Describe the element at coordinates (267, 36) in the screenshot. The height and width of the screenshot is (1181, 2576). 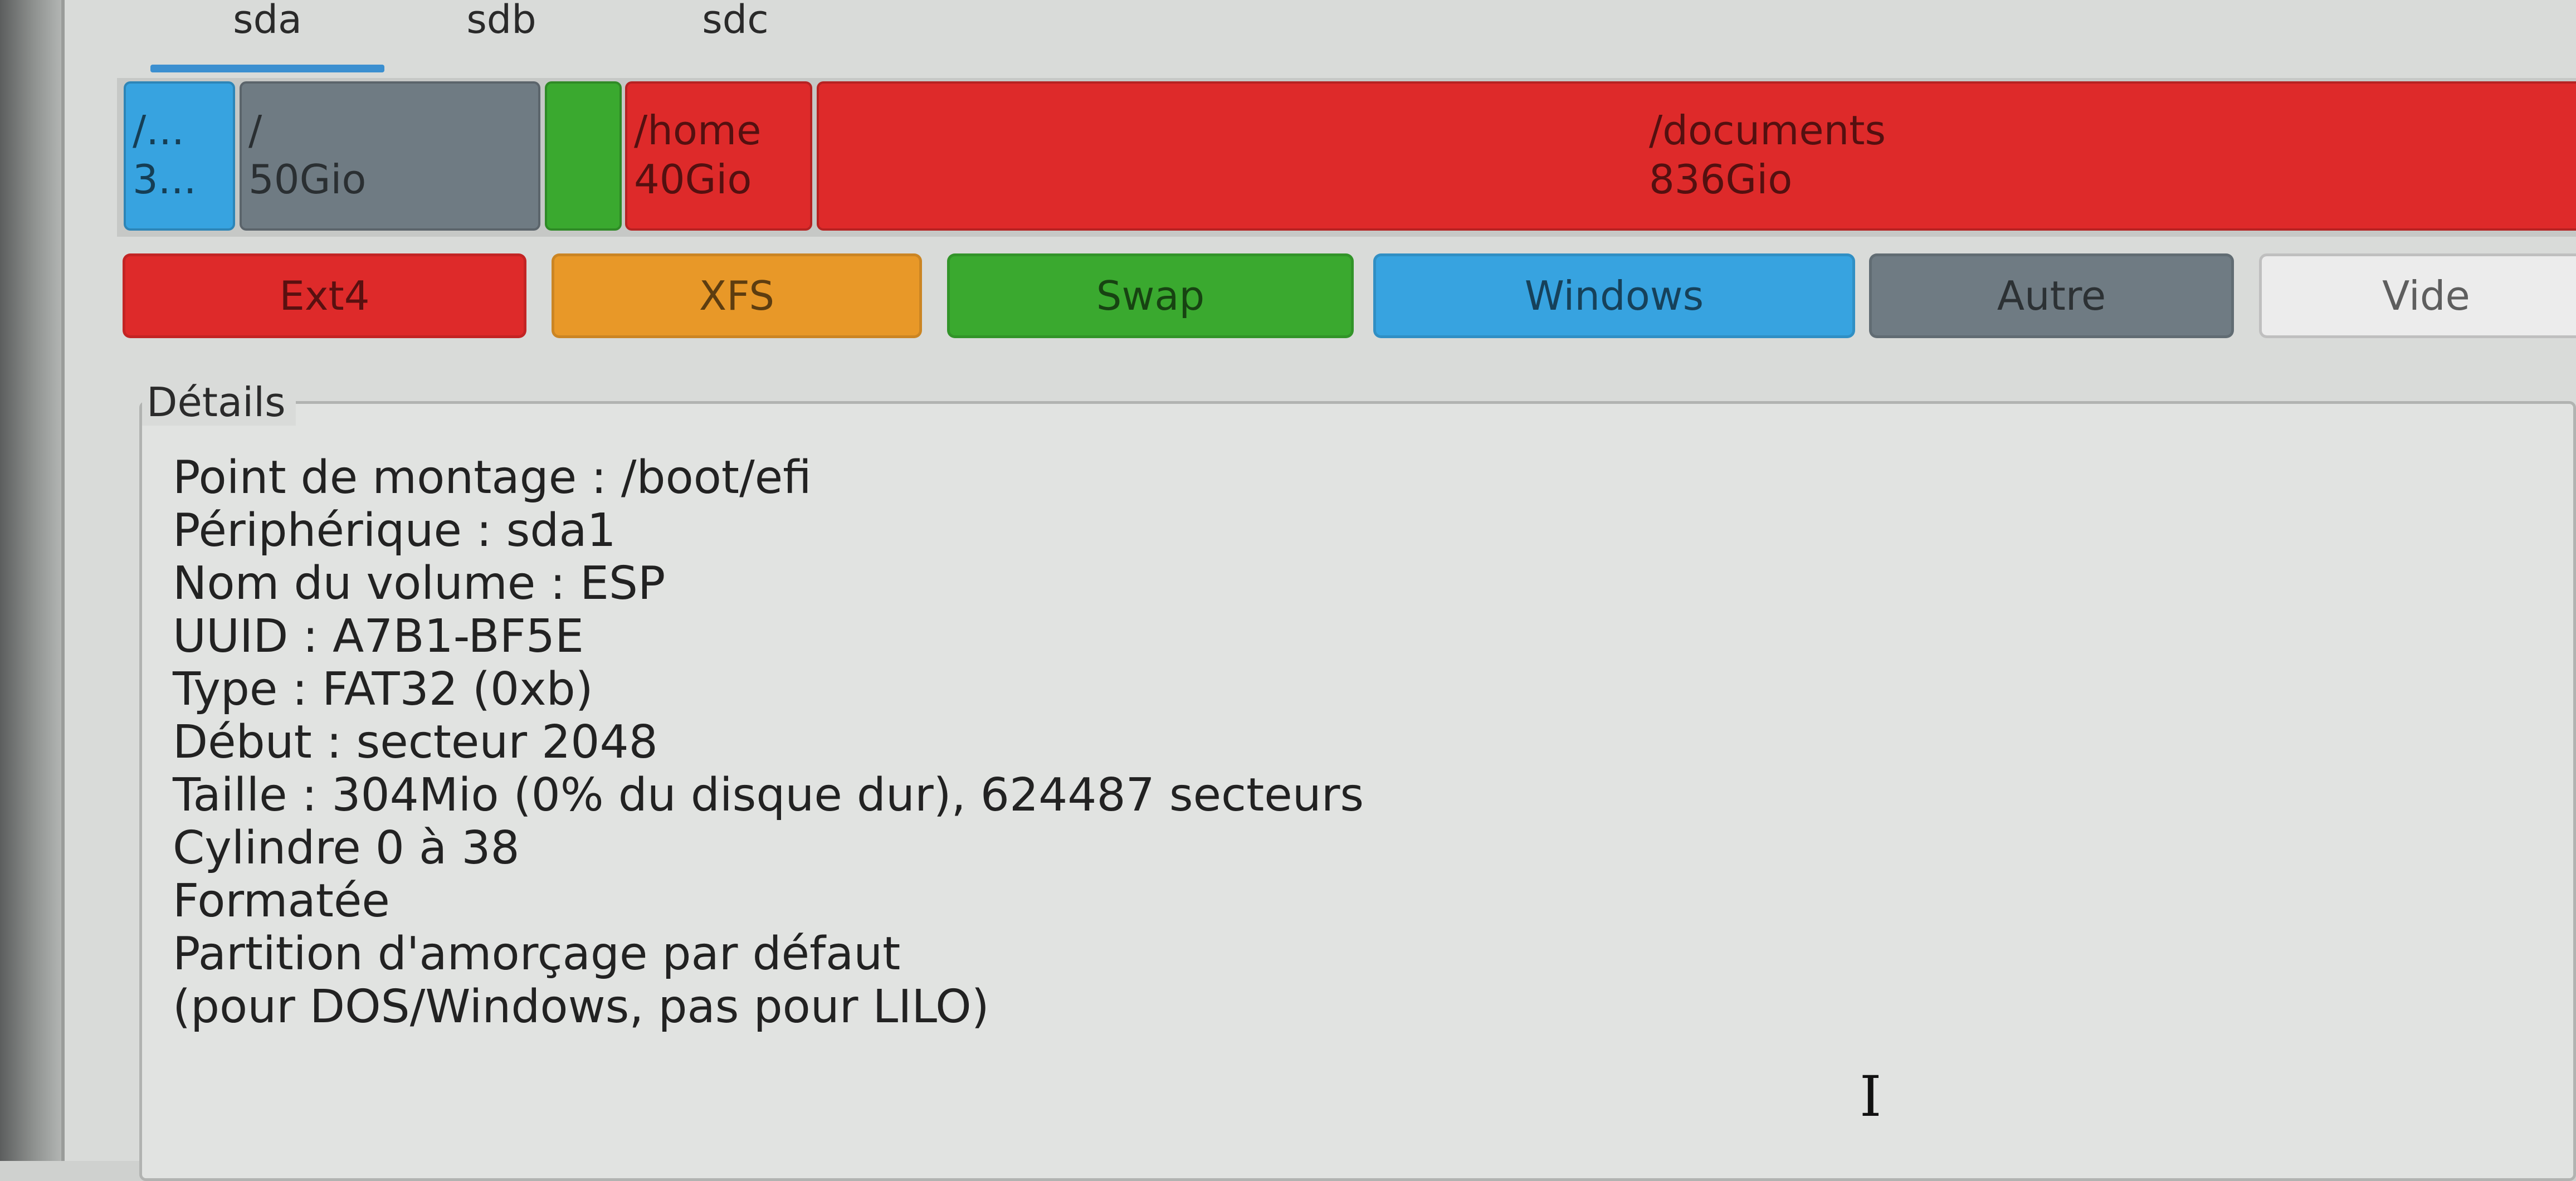
I see `tab-sda: sda` at that location.